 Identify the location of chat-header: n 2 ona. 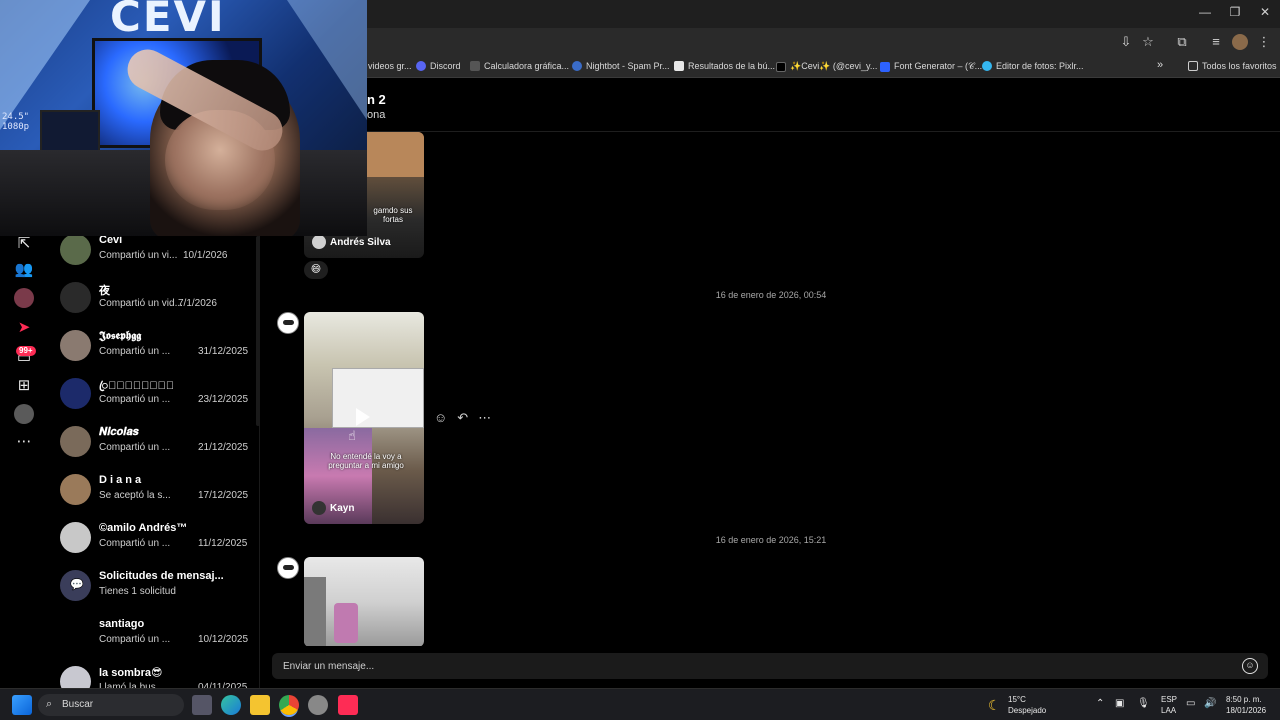
(823, 105).